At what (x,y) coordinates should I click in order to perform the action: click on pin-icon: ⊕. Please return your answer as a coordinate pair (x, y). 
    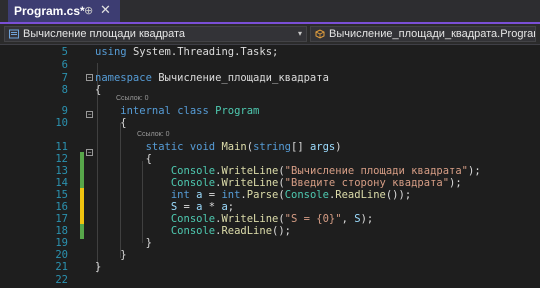
    Looking at the image, I should click on (88, 10).